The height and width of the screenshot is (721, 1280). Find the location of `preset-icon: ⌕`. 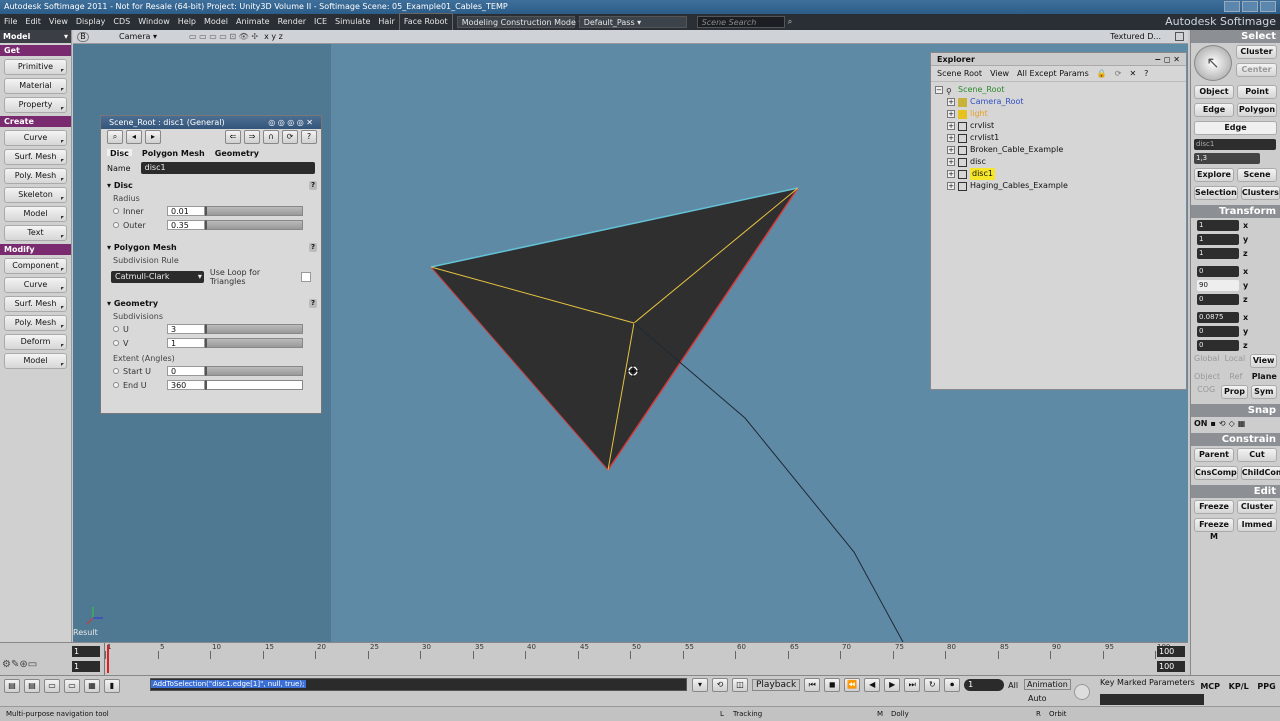

preset-icon: ⌕ is located at coordinates (115, 137).